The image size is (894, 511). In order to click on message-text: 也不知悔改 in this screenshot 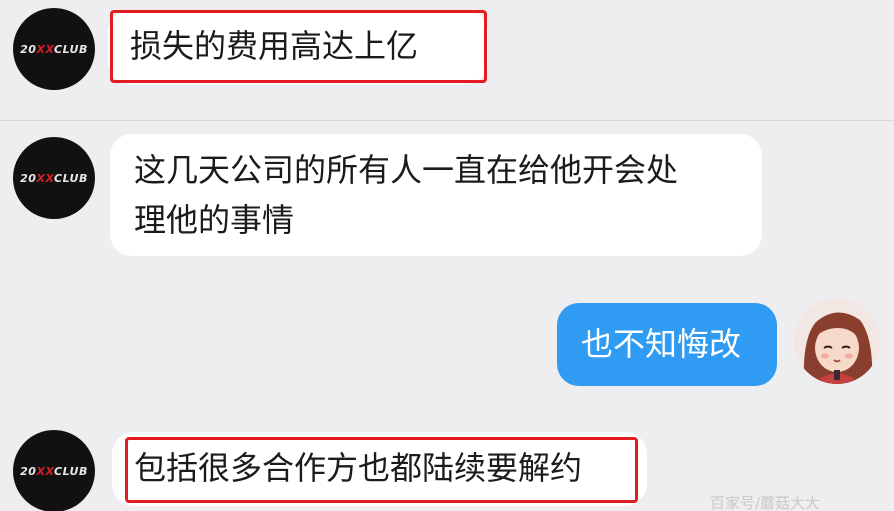, I will do `click(661, 344)`.